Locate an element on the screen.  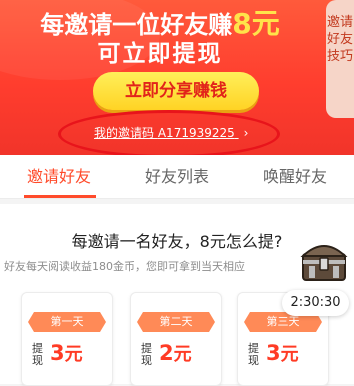
countdown-timer: 2:30:30 is located at coordinates (315, 303).